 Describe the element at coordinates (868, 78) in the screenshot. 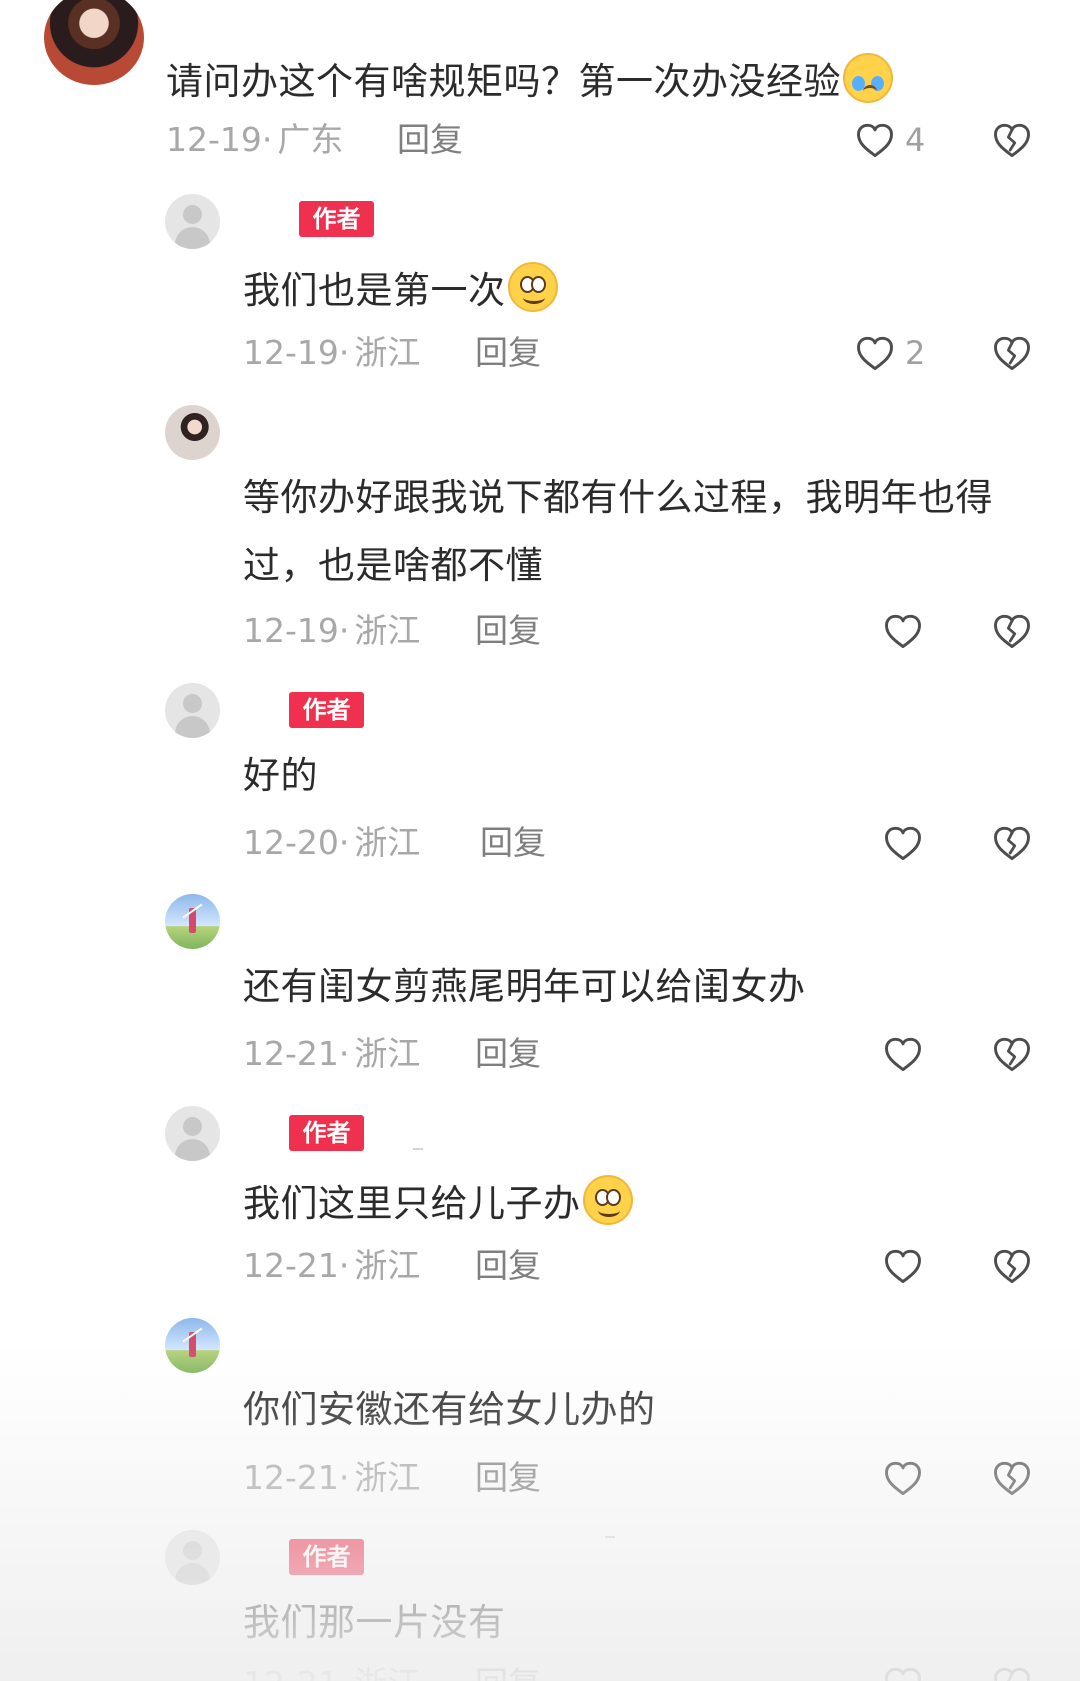

I see `crying-emoji-icon` at that location.